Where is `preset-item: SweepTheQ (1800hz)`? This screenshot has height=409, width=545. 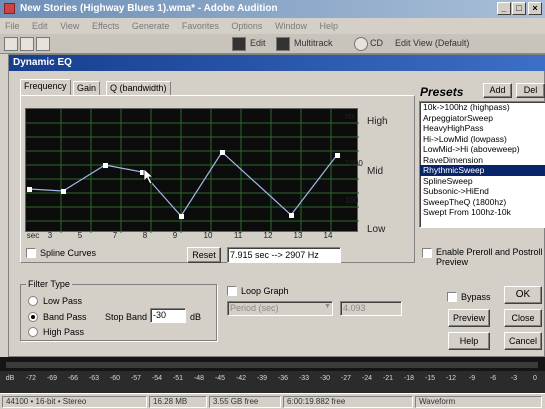 preset-item: SweepTheQ (1800hz) is located at coordinates (482, 202).